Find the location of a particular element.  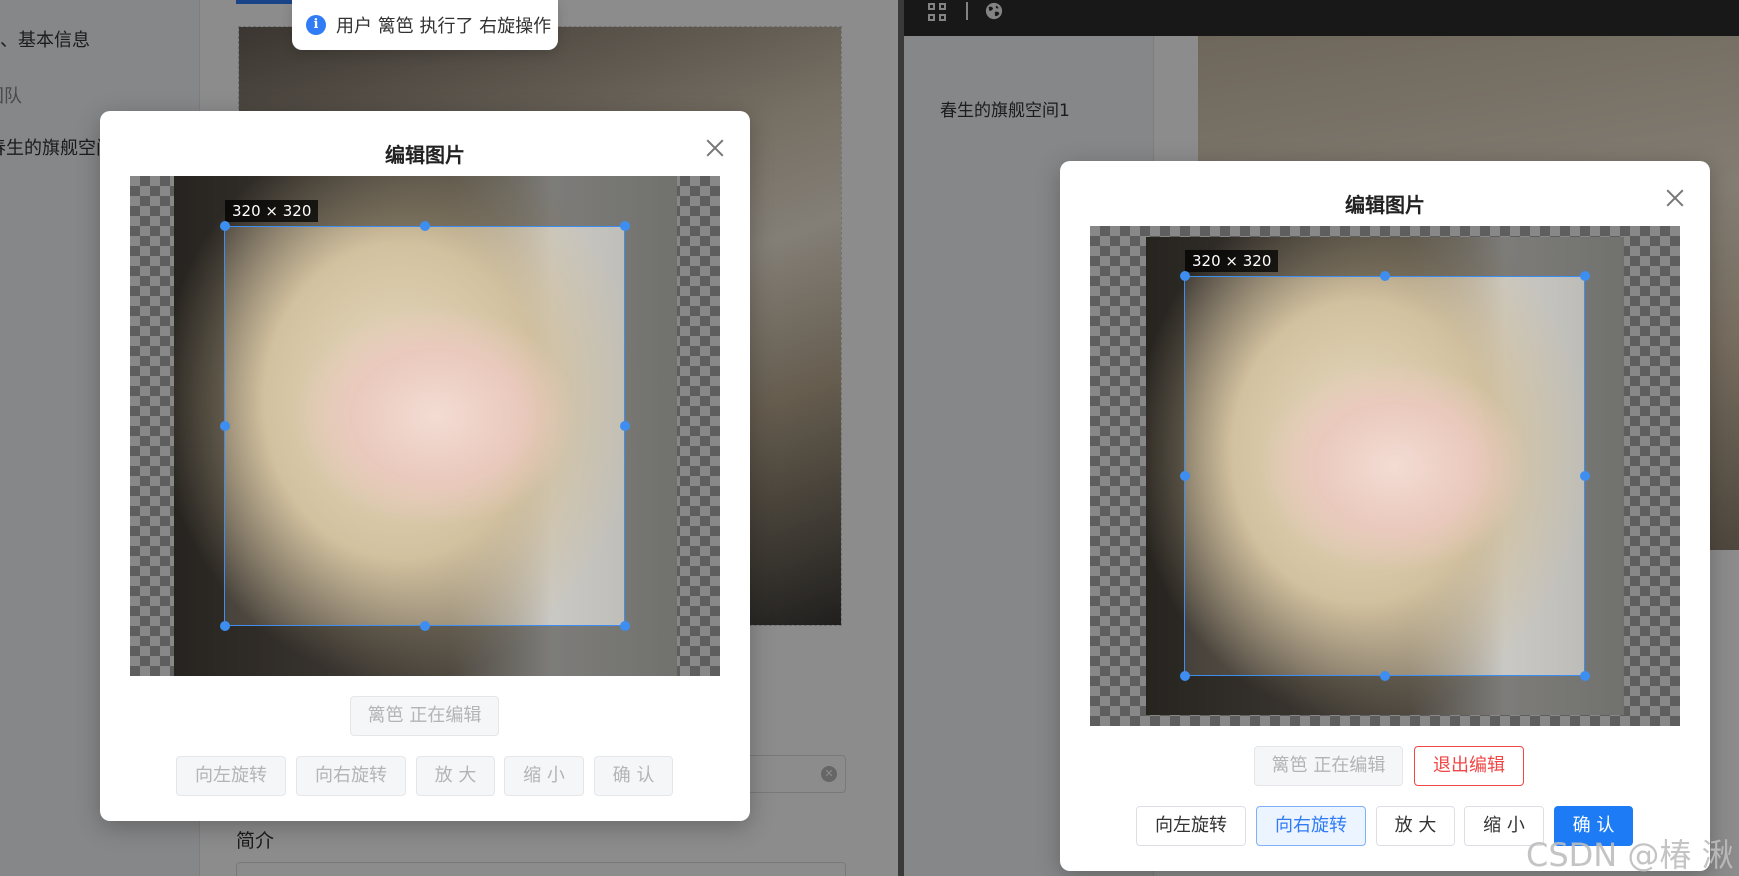

toast-message: 用户 篱笆 执行了 右旋操作 is located at coordinates (444, 26).